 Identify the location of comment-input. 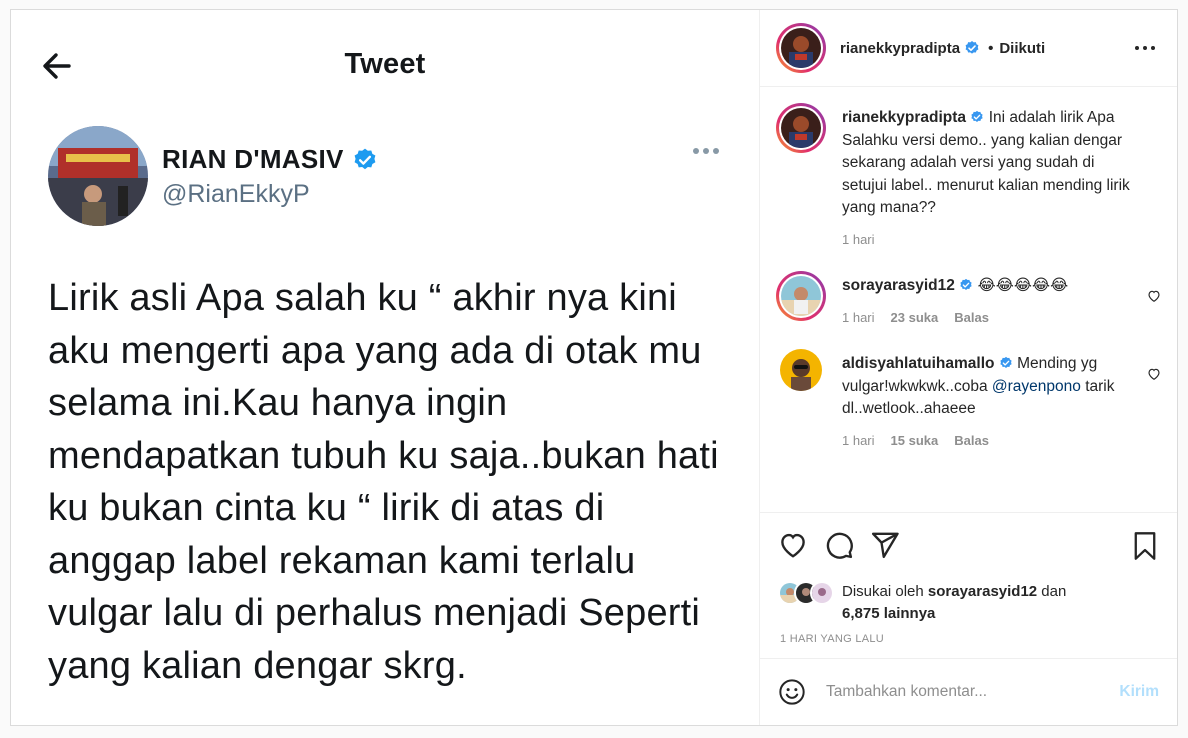
(973, 692).